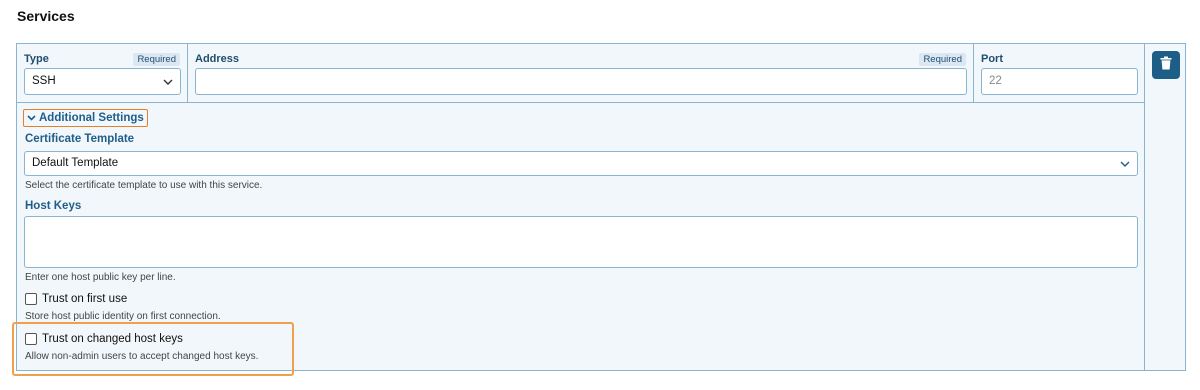 This screenshot has height=390, width=1200. Describe the element at coordinates (46, 16) in the screenshot. I see `page-title: Services` at that location.